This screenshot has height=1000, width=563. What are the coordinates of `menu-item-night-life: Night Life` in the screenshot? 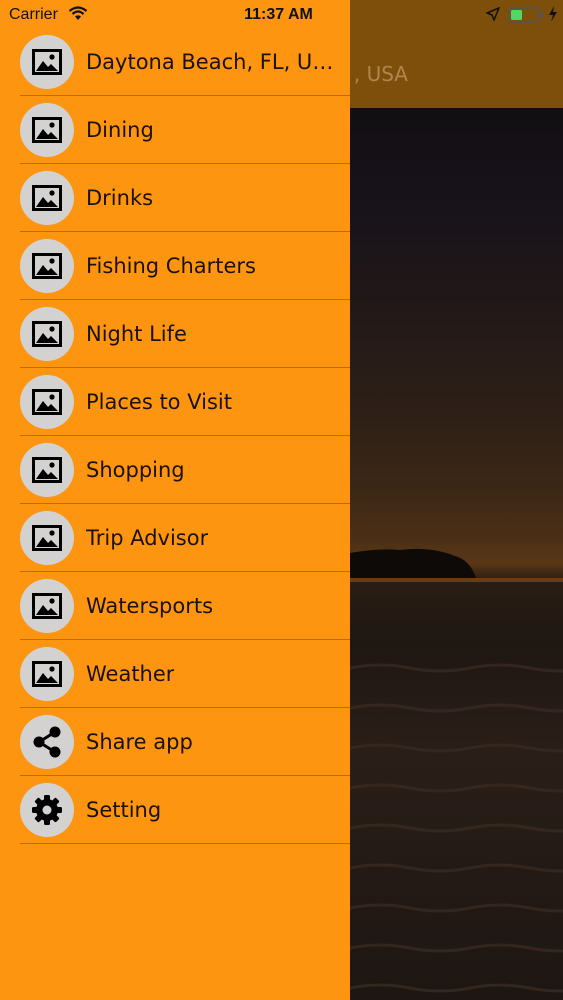 It's located at (175, 334).